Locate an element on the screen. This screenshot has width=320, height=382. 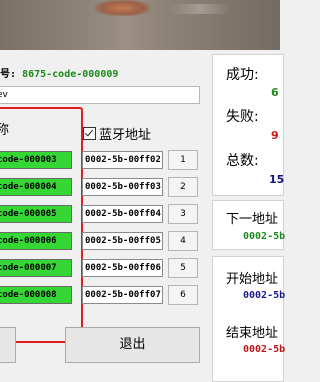
code-field-6: code-000008 is located at coordinates (36, 295).